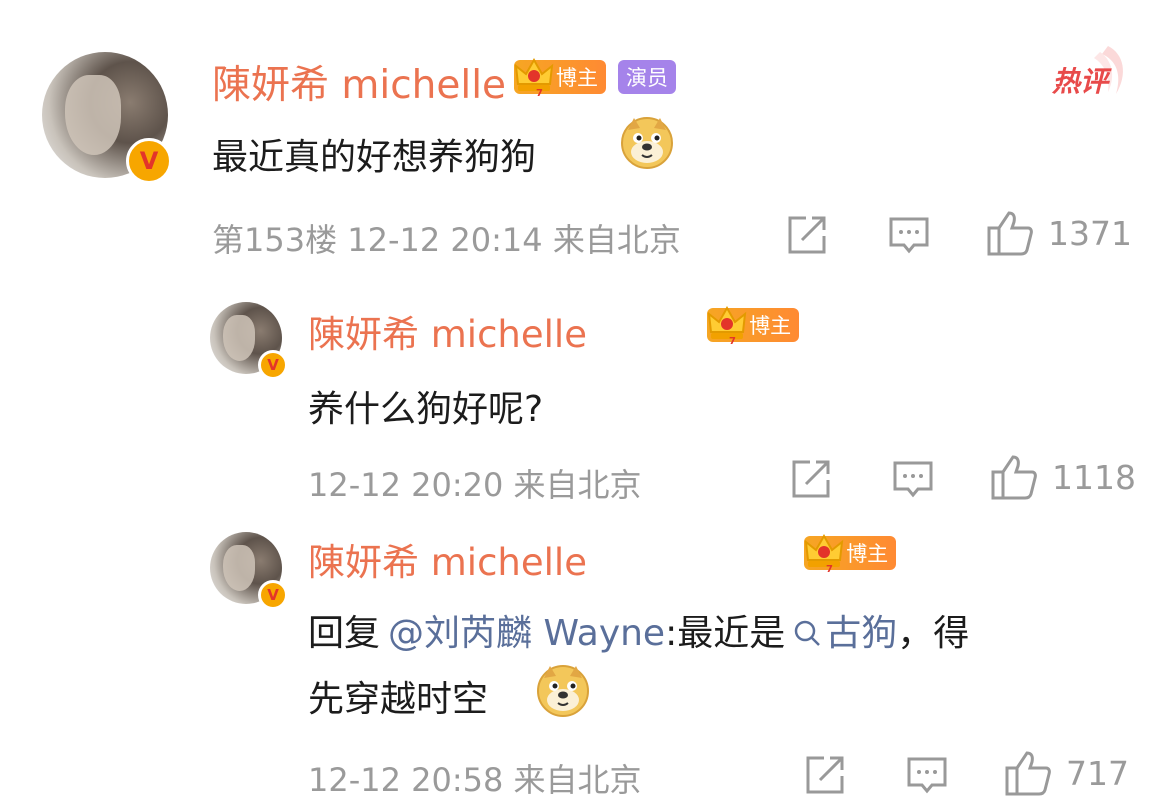  What do you see at coordinates (845, 633) in the screenshot?
I see `topic-link: 古狗` at bounding box center [845, 633].